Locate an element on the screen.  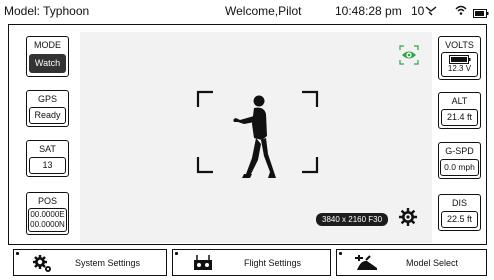
welcome-text: Welcome,Pilot is located at coordinates (263, 11).